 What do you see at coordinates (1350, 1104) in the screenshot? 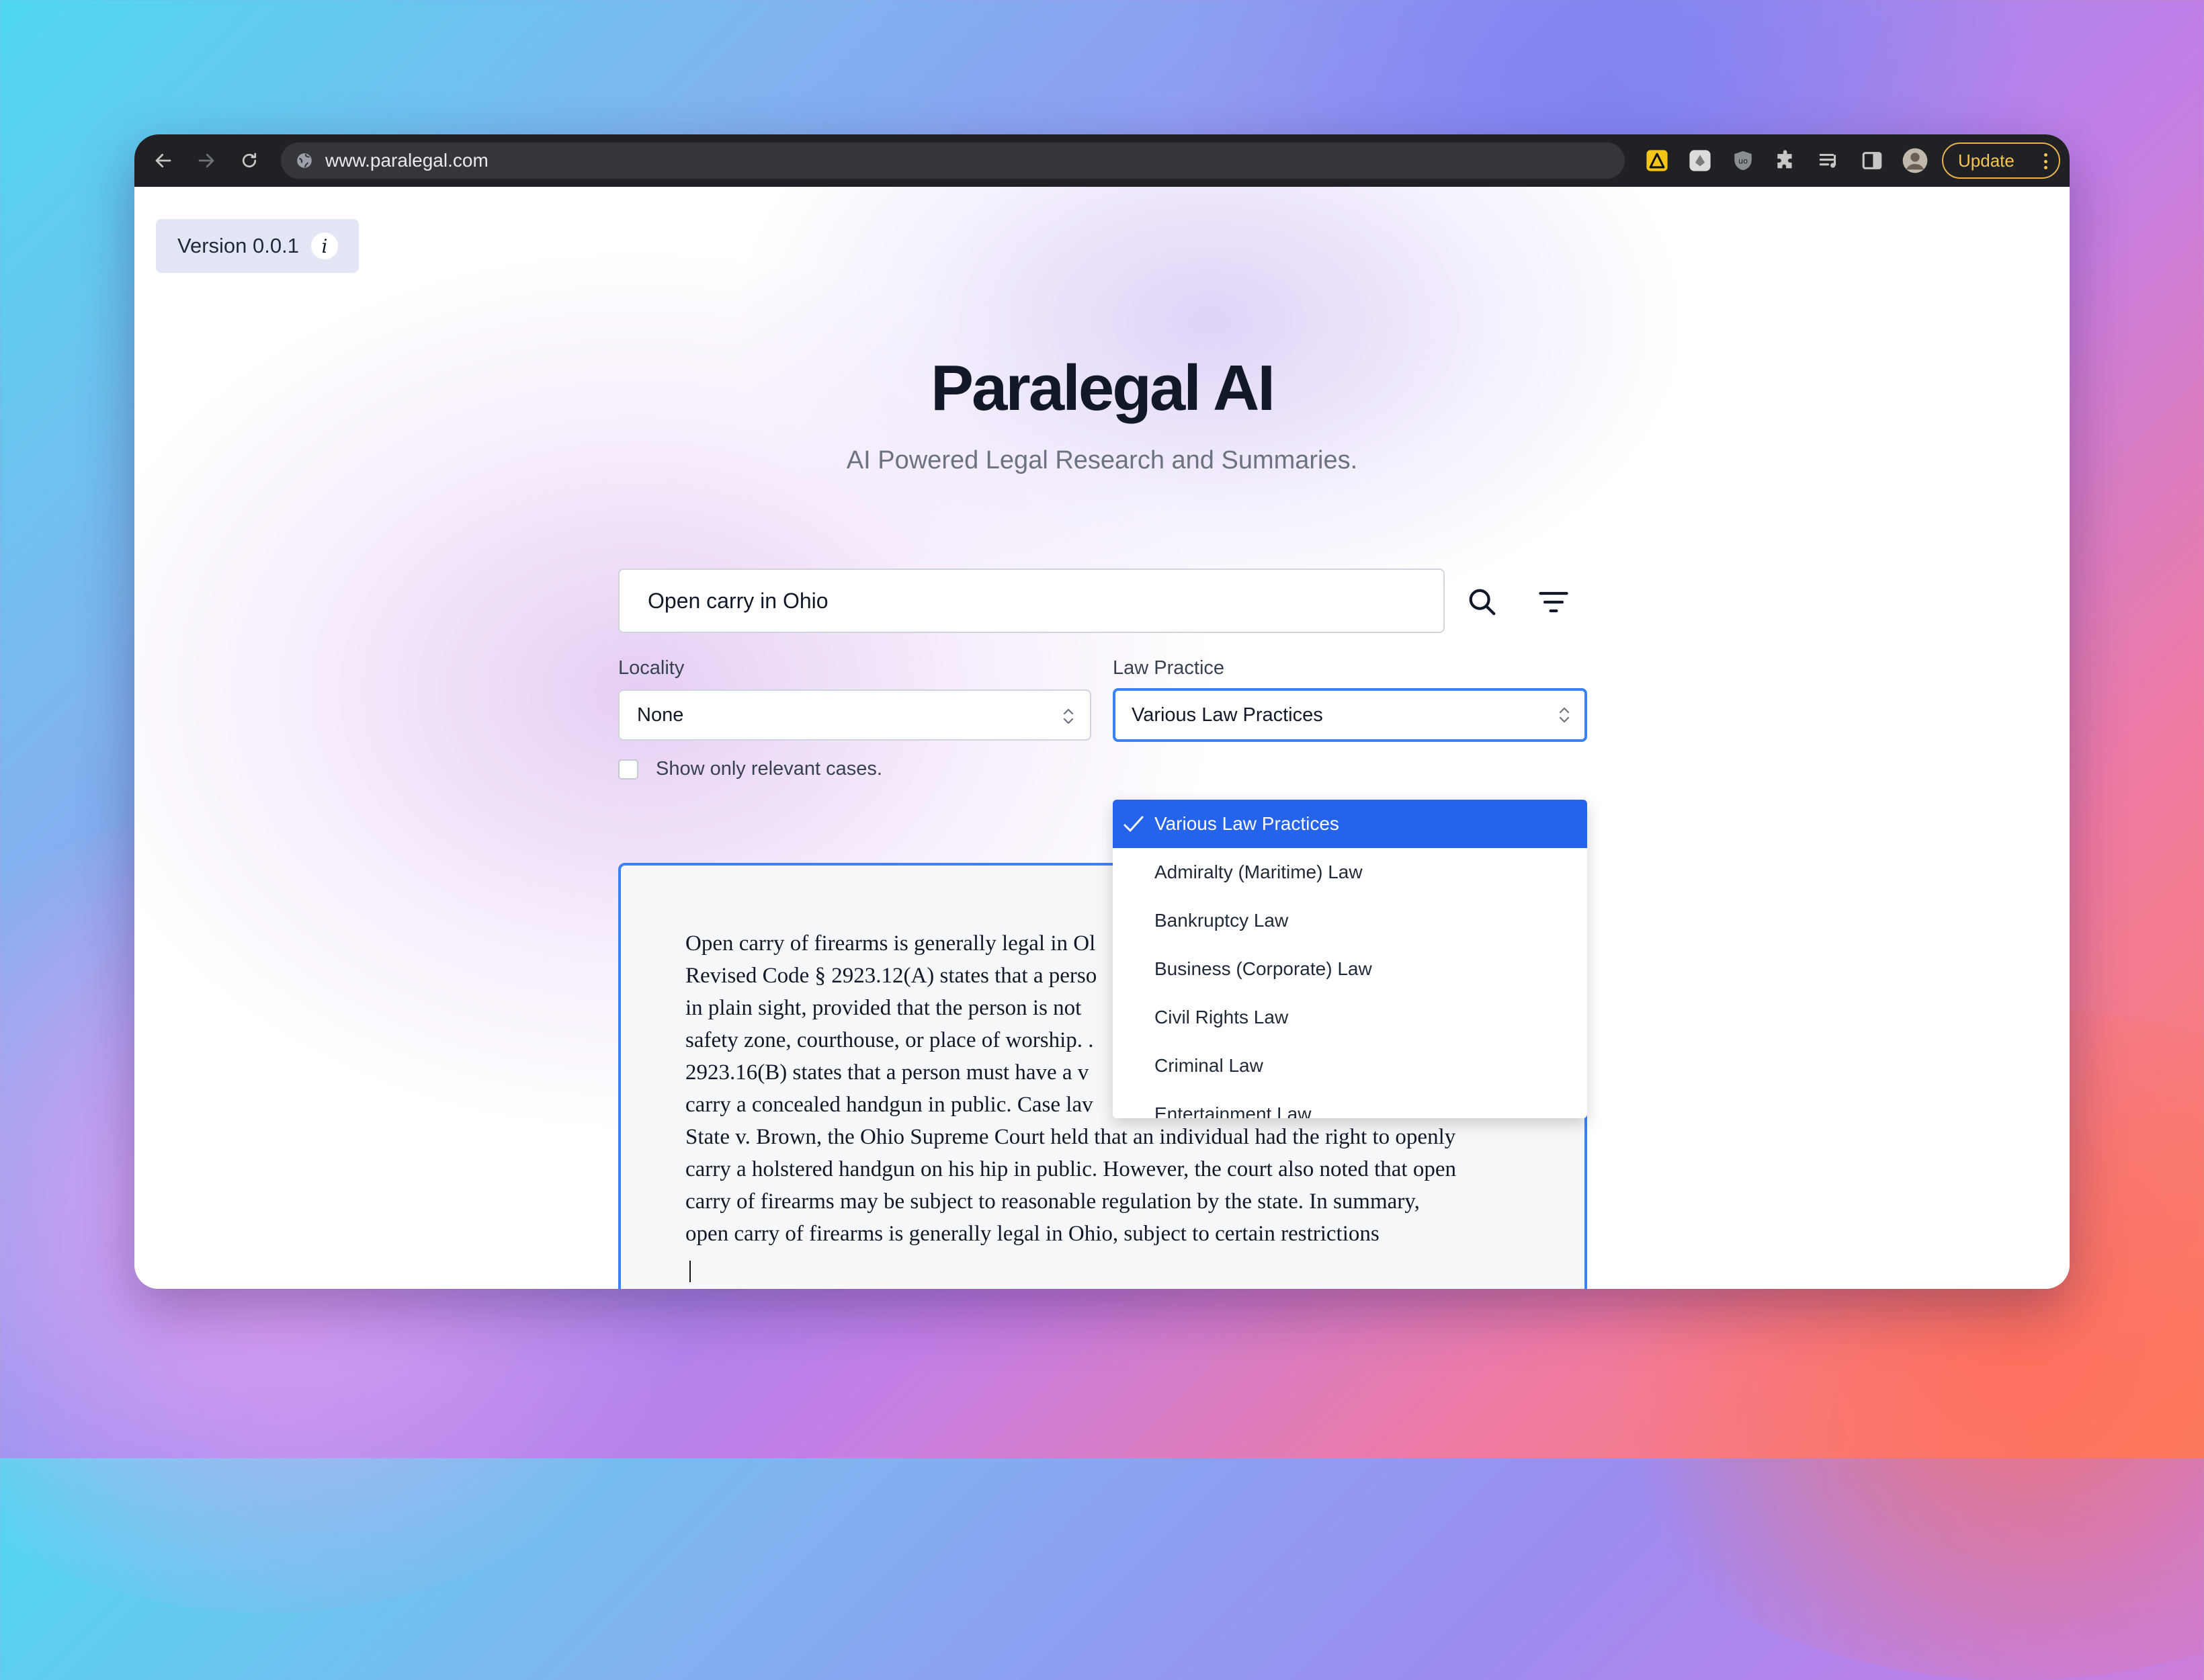
I see `dropdown-option-entertainment: Entertainment Law` at bounding box center [1350, 1104].